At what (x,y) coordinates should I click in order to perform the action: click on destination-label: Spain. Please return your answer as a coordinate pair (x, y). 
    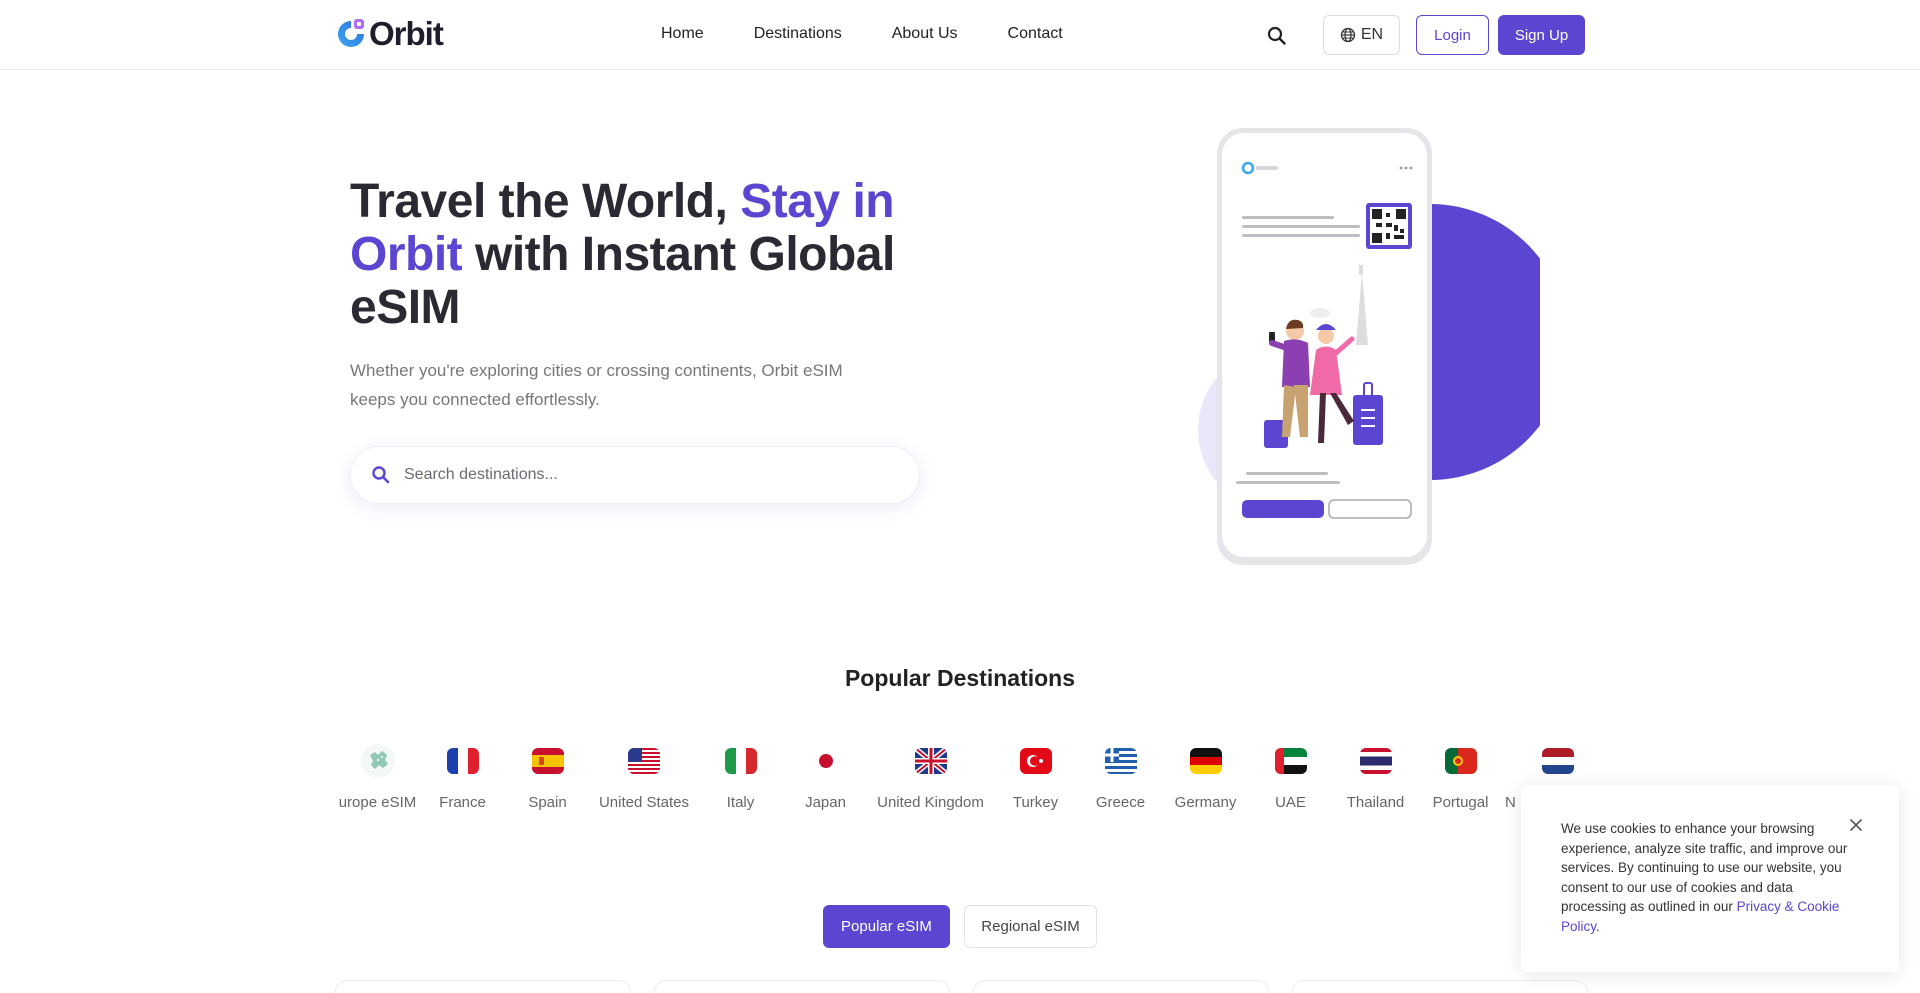
    Looking at the image, I should click on (547, 802).